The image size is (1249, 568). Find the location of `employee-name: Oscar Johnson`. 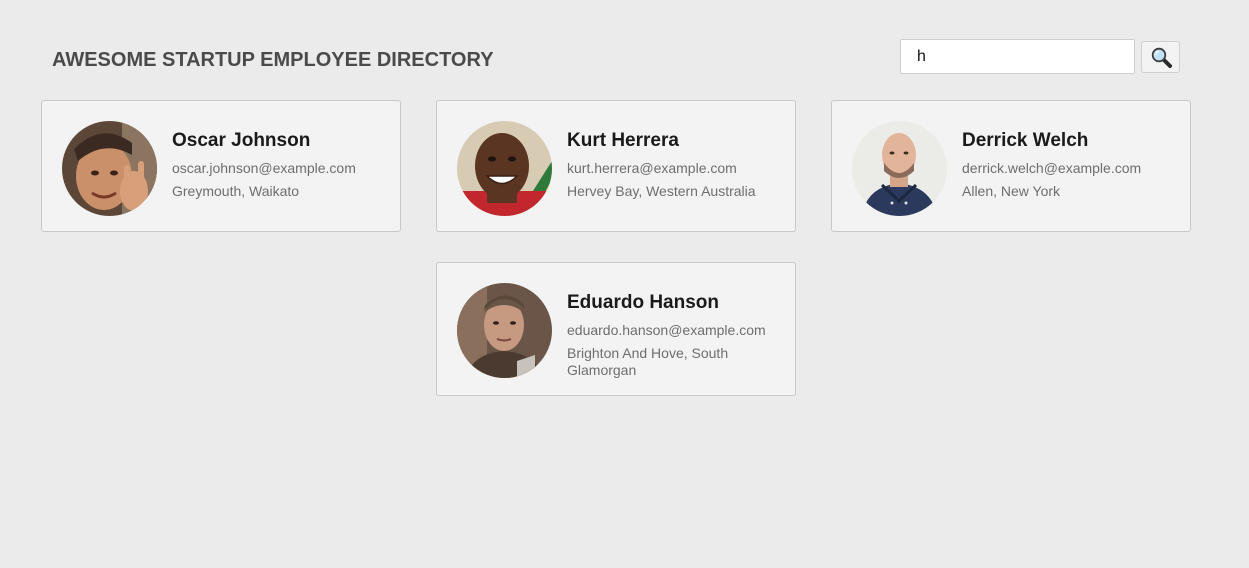

employee-name: Oscar Johnson is located at coordinates (241, 140).